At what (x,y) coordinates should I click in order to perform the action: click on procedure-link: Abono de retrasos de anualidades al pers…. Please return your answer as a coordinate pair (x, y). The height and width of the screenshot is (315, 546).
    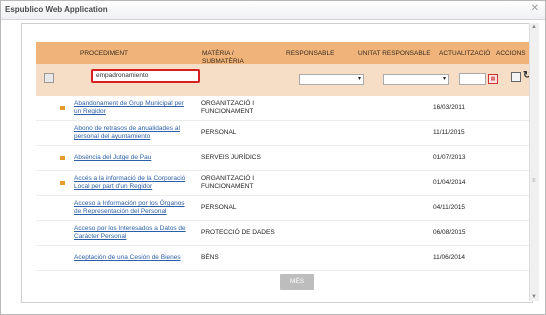
    Looking at the image, I should click on (138, 133).